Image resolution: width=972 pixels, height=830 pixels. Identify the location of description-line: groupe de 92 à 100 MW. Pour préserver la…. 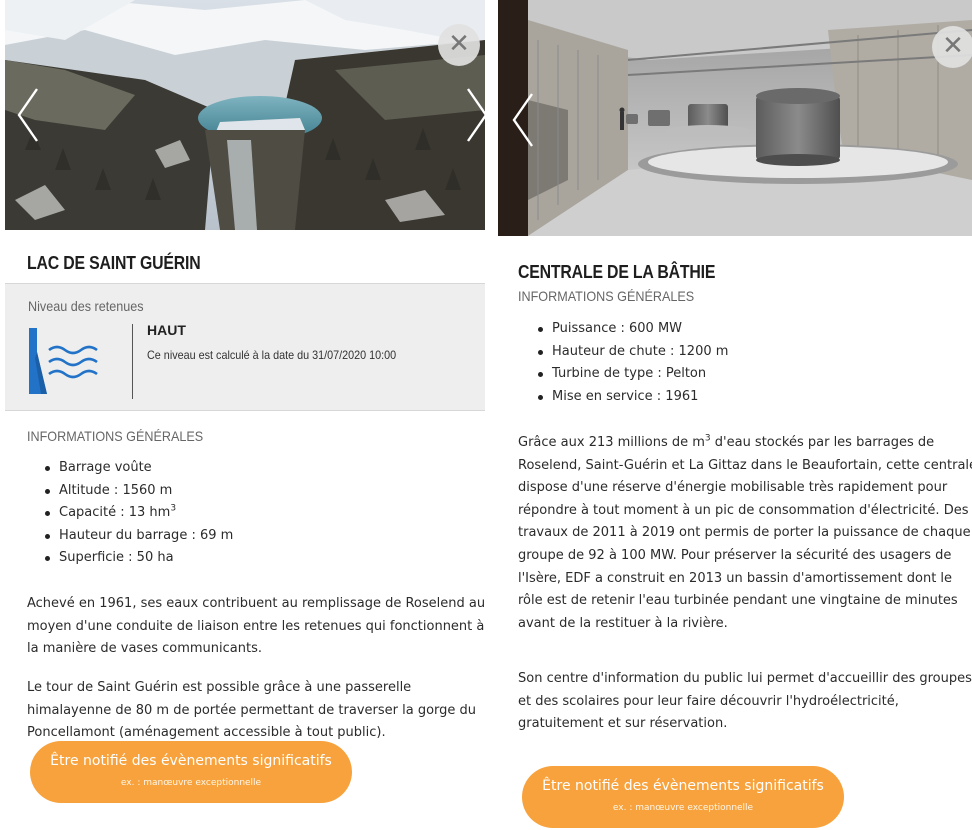
(735, 555).